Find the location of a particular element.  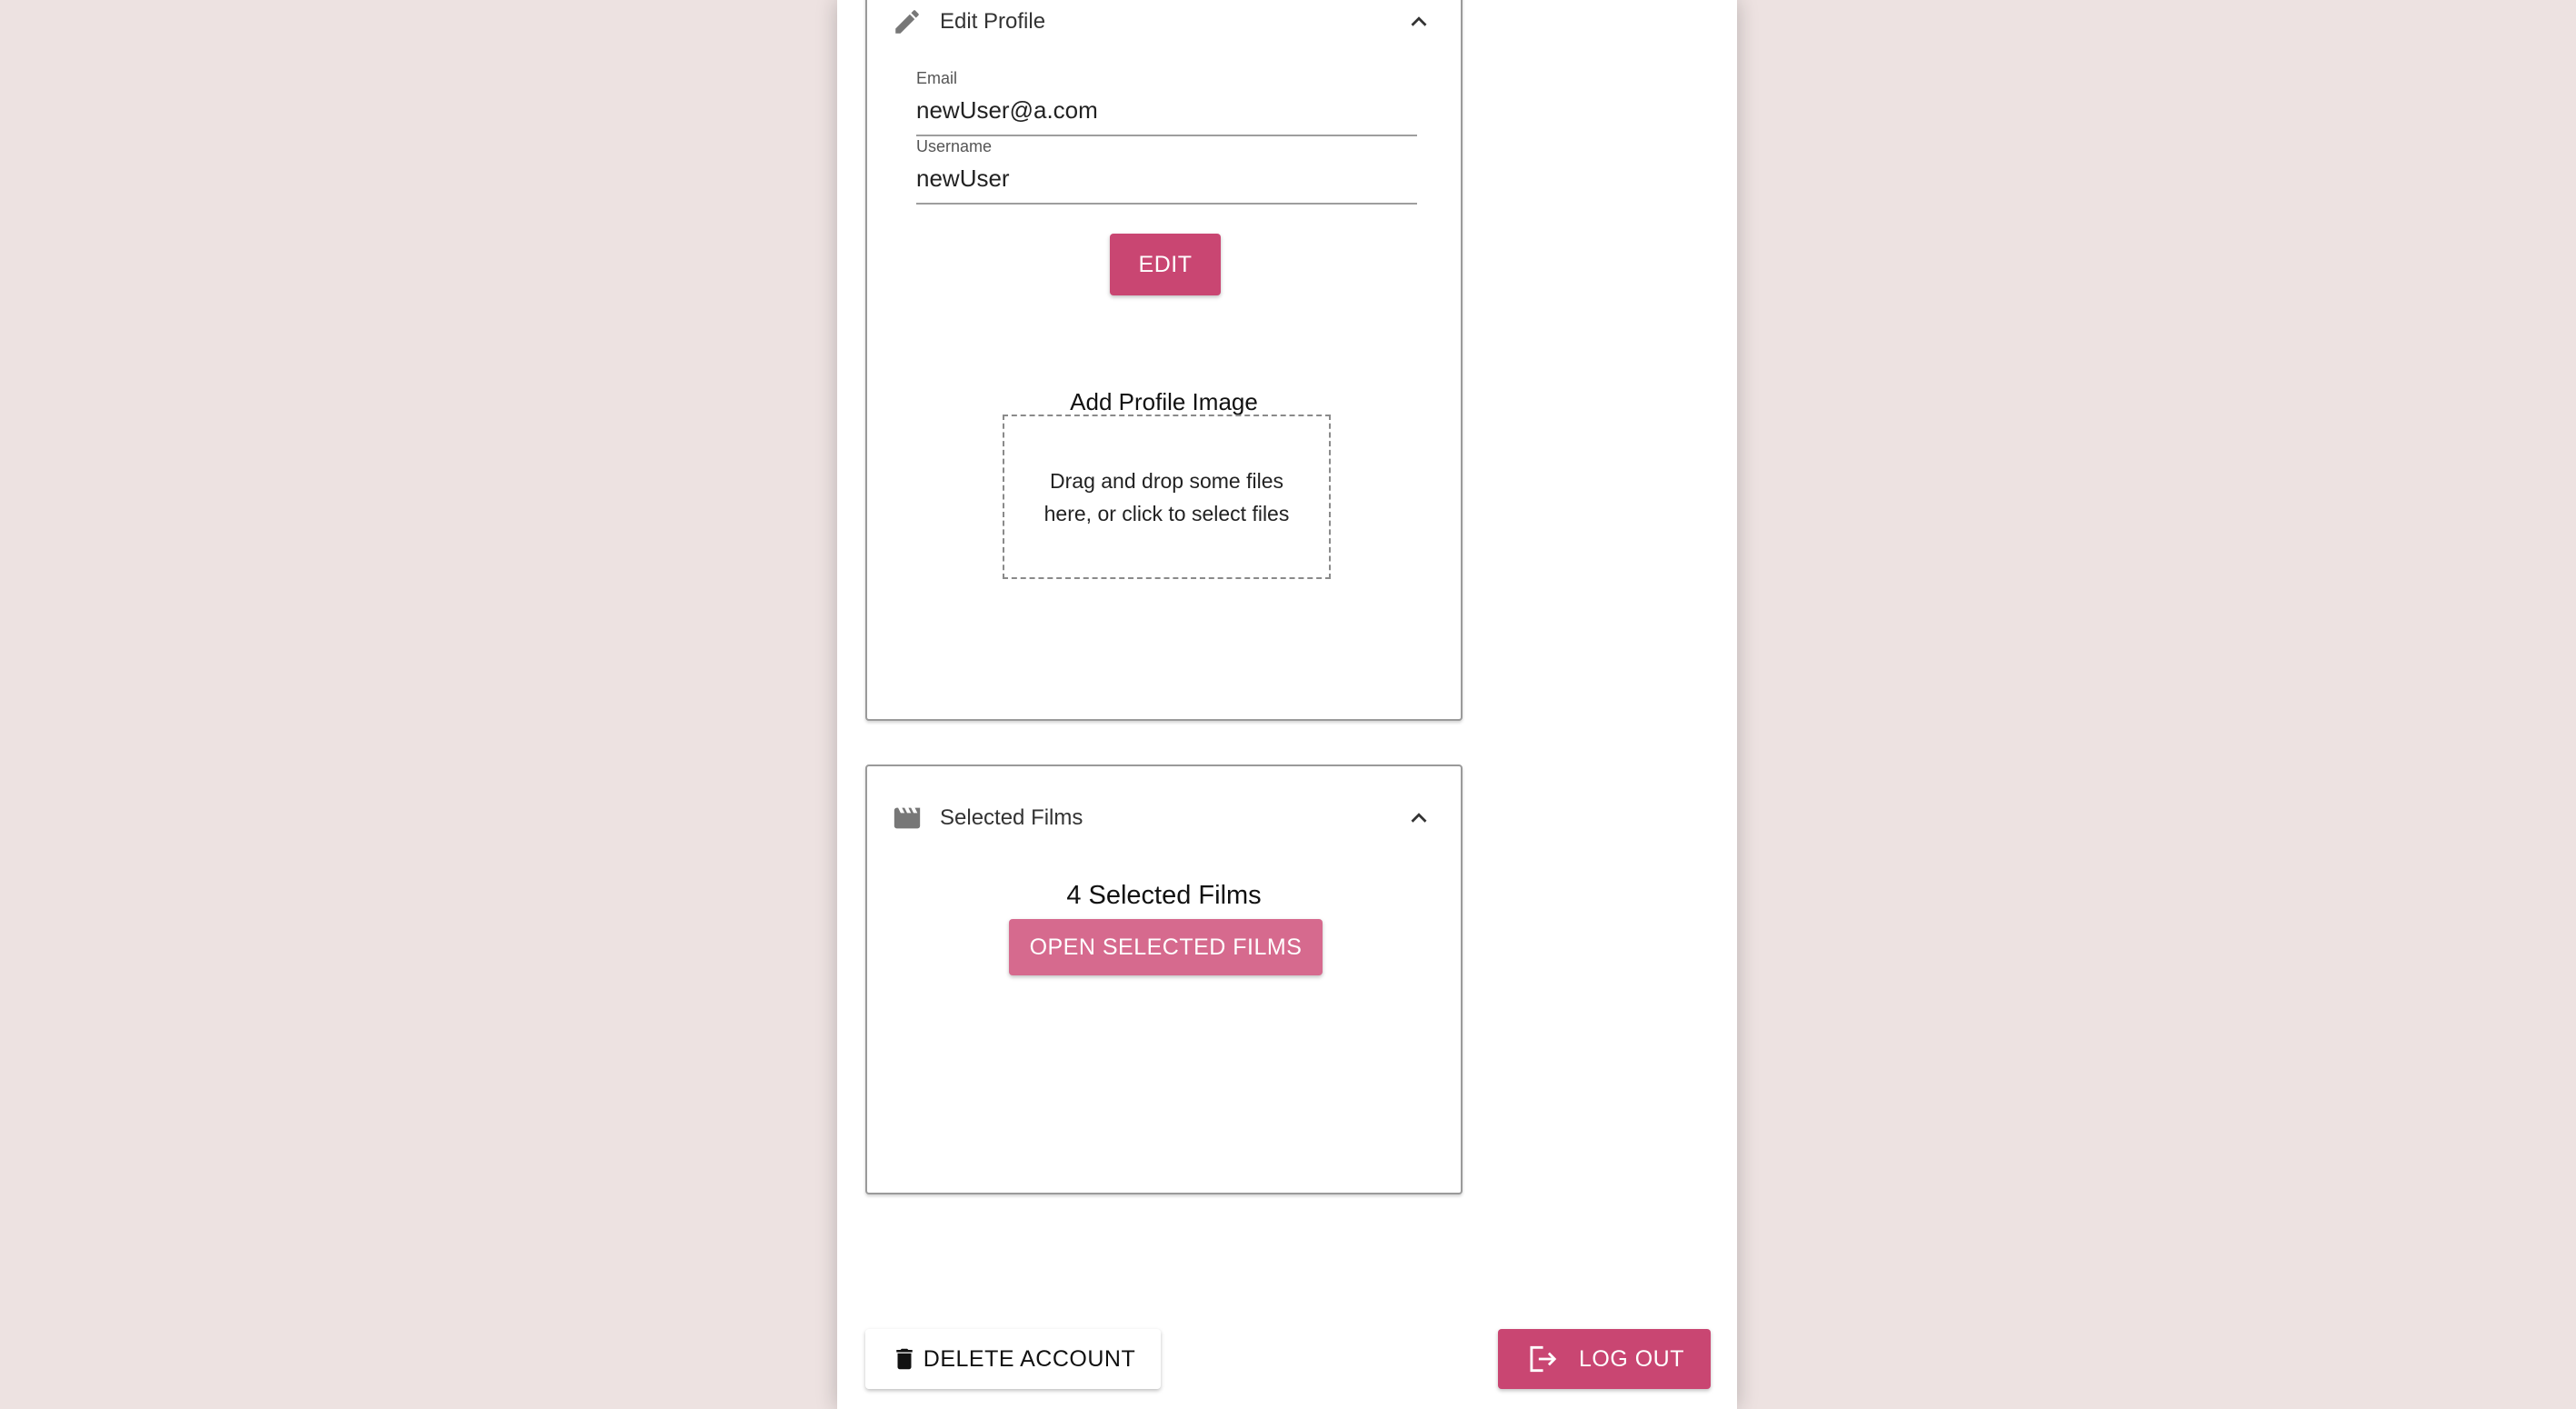

edit-profile-header: Edit Profile is located at coordinates (1164, 24).